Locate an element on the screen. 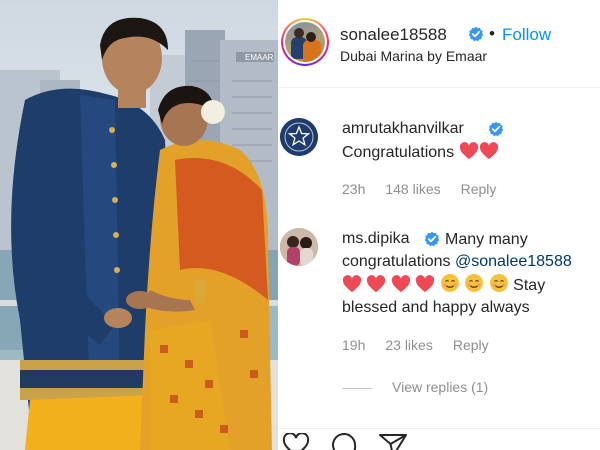 This screenshot has width=600, height=450. comment-meta: 23h 148 likes Reply is located at coordinates (429, 189).